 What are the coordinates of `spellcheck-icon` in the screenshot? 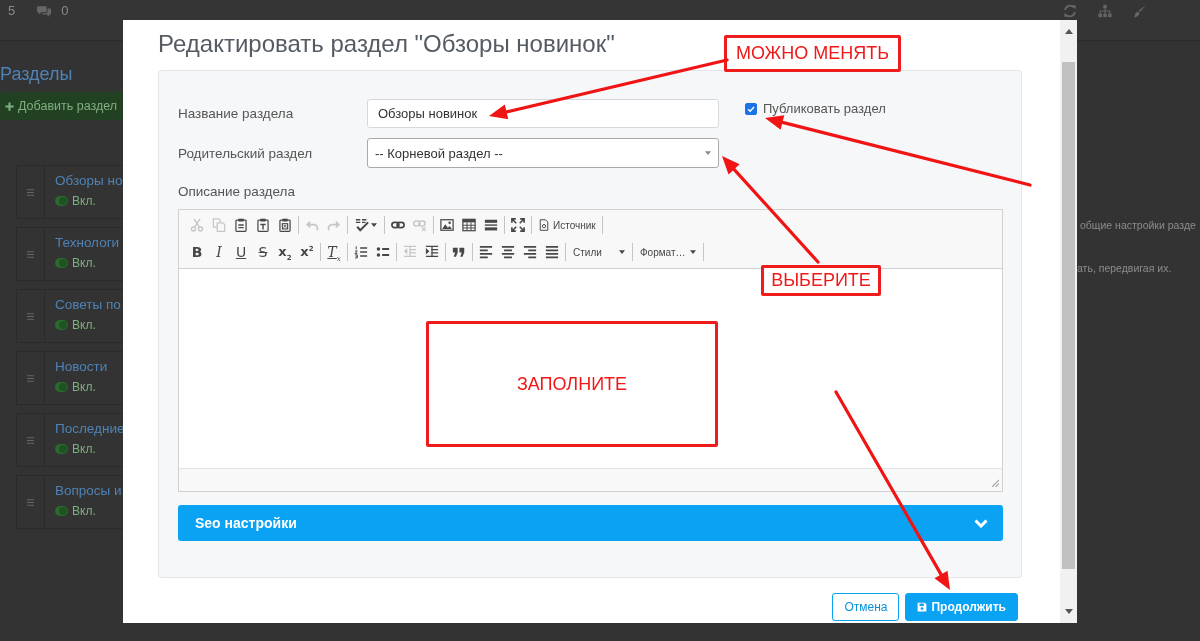 It's located at (362, 225).